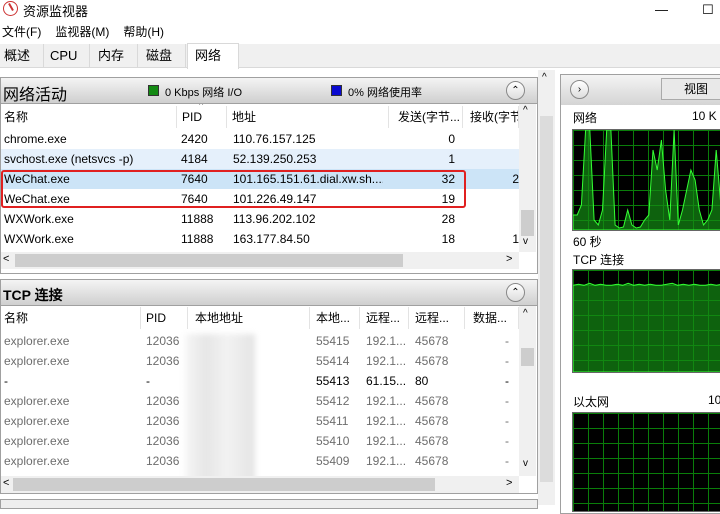 The width and height of the screenshot is (720, 514). Describe the element at coordinates (448, 239) in the screenshot. I see `cell-send: 18` at that location.